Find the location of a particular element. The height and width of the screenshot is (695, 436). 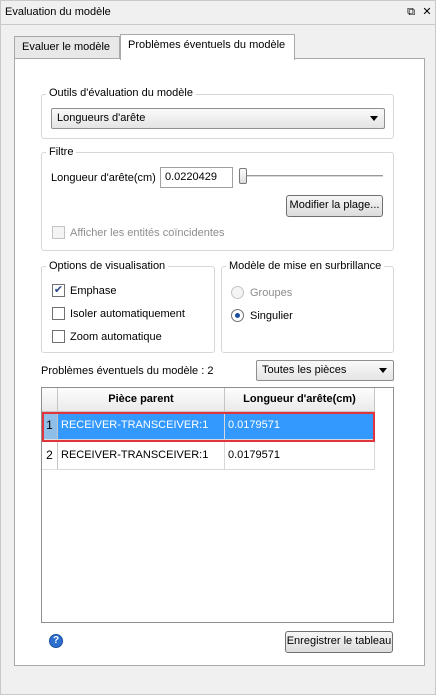

edge-length-slider-track is located at coordinates (312, 176).